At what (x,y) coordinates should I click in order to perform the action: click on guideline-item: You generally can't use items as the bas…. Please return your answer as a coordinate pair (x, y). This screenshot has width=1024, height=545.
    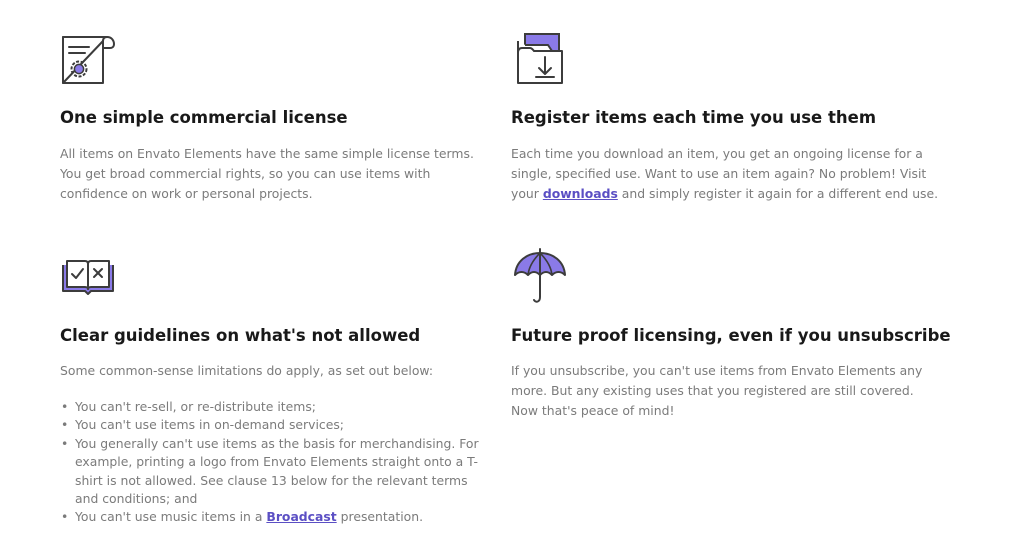
    Looking at the image, I should click on (270, 472).